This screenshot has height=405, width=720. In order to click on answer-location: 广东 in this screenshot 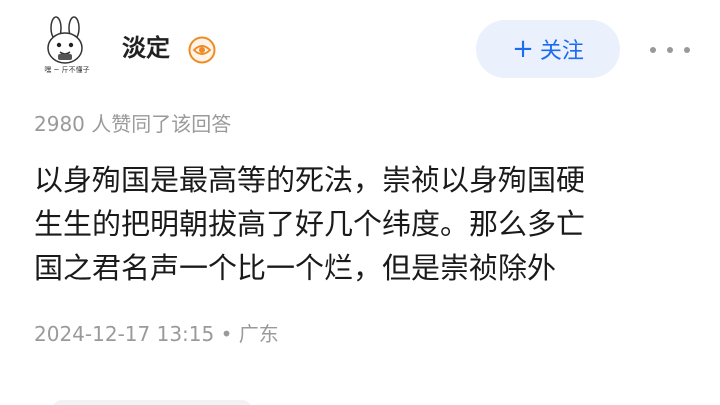, I will do `click(258, 334)`.